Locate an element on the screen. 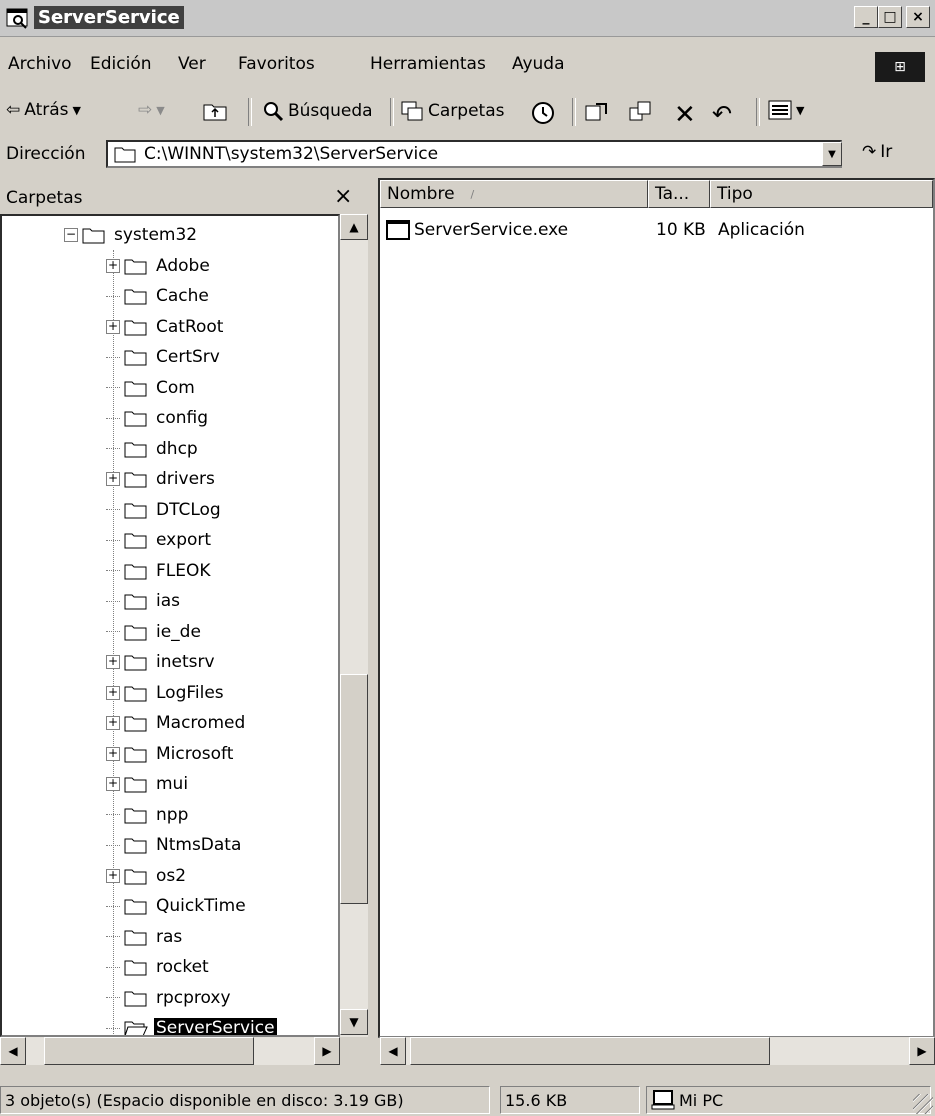 This screenshot has width=935, height=1116. arrow-left-icon: ◀ is located at coordinates (13, 1051).